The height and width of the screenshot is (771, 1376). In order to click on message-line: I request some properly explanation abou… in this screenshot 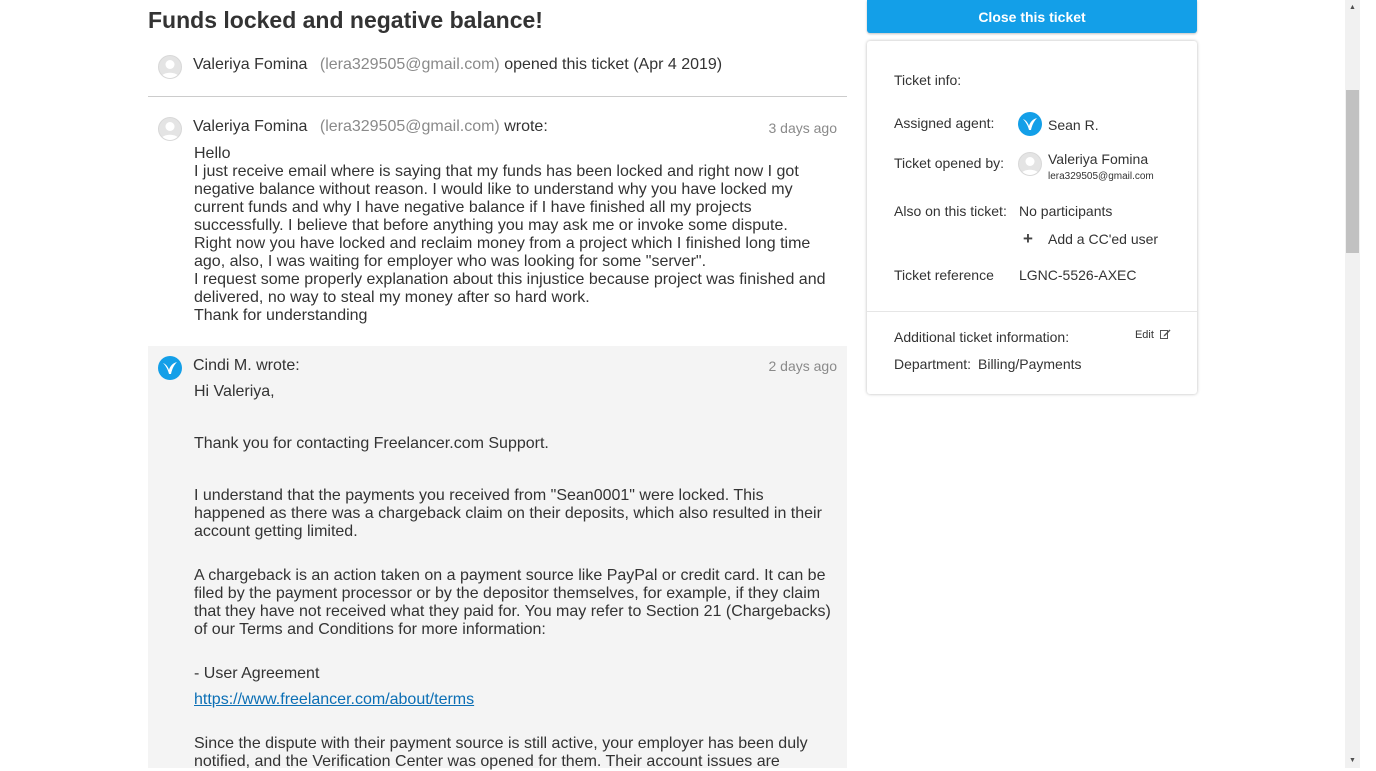, I will do `click(510, 288)`.